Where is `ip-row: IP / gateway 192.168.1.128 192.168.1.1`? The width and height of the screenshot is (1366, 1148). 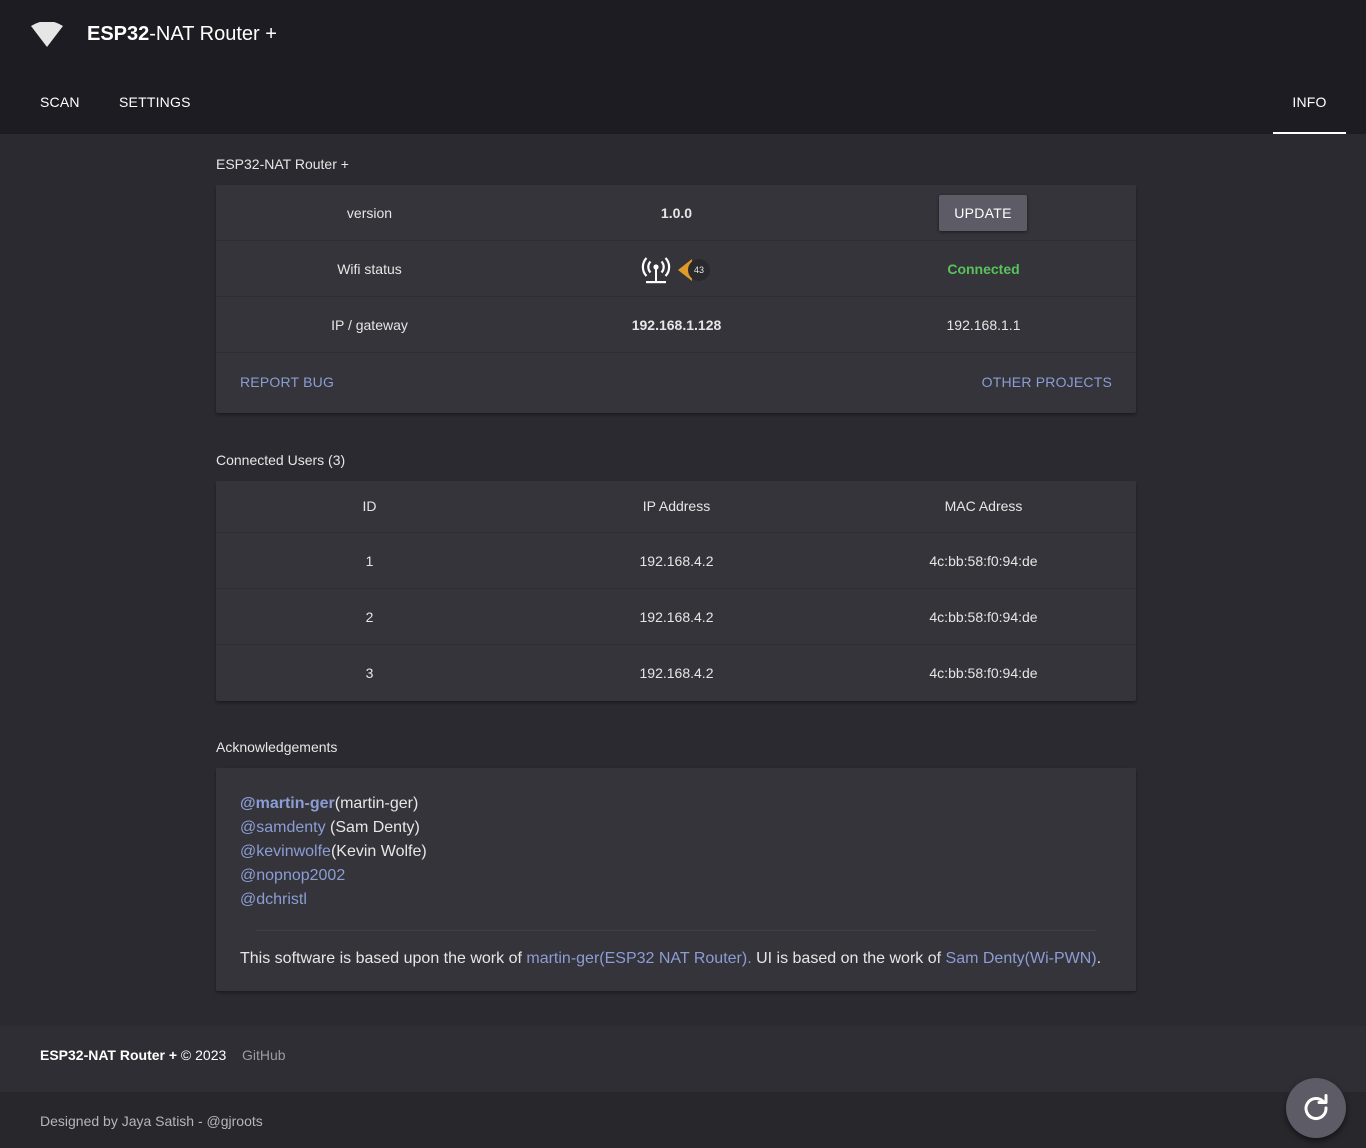
ip-row: IP / gateway 192.168.1.128 192.168.1.1 is located at coordinates (676, 325).